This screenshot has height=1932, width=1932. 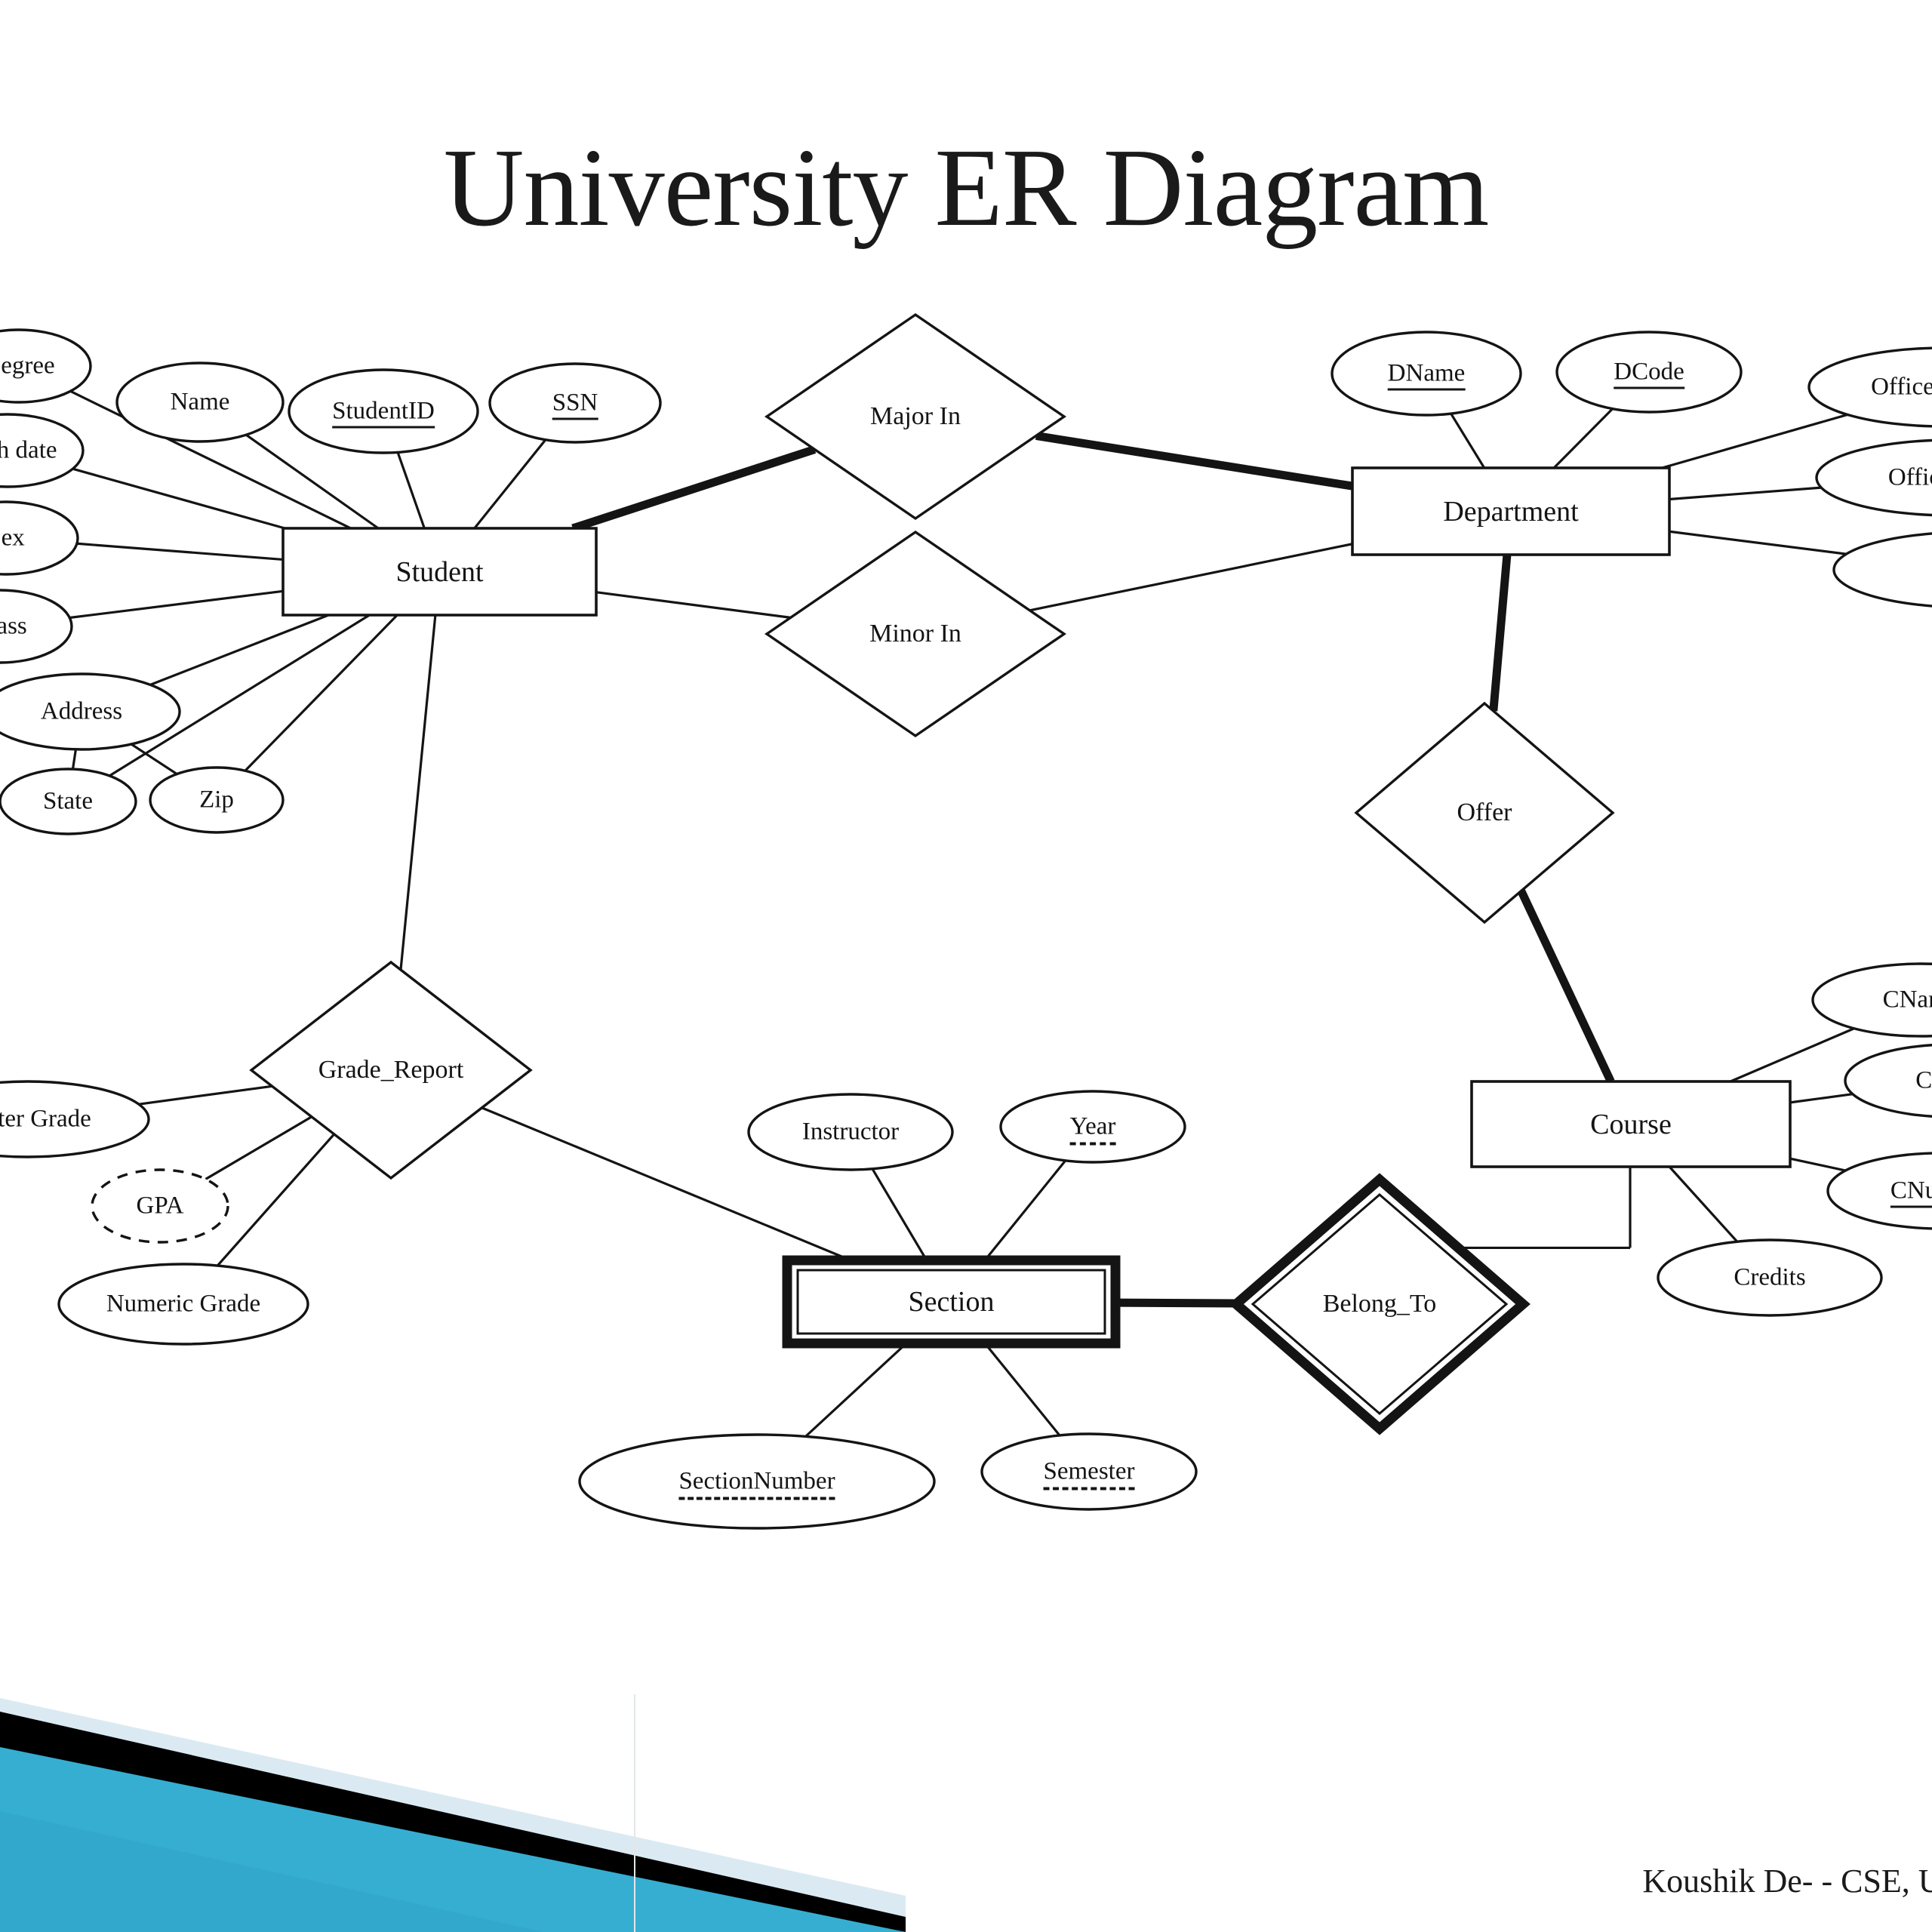 I want to click on identifying-relationship-inner, so click(x=1380, y=1304).